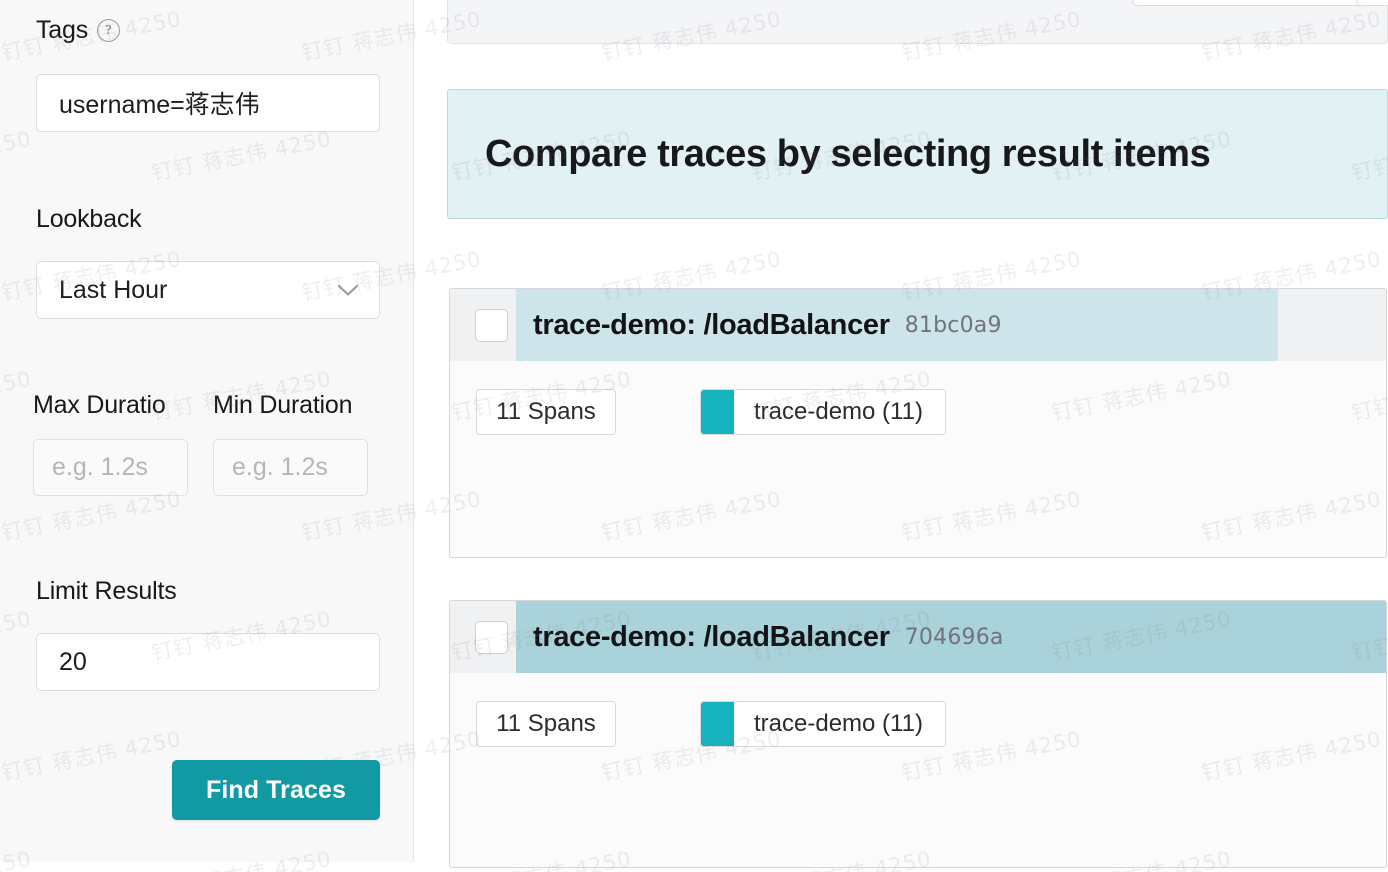  Describe the element at coordinates (99, 405) in the screenshot. I see `max-duration-label: Max Duratio` at that location.